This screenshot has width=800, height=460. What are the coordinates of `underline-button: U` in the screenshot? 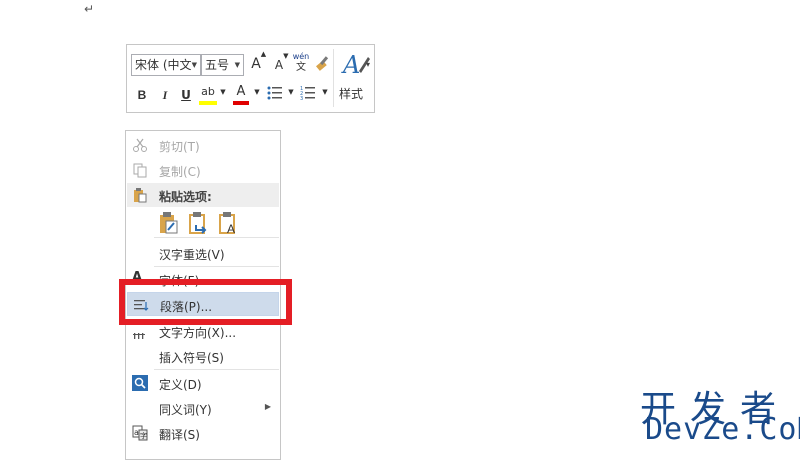 It's located at (186, 95).